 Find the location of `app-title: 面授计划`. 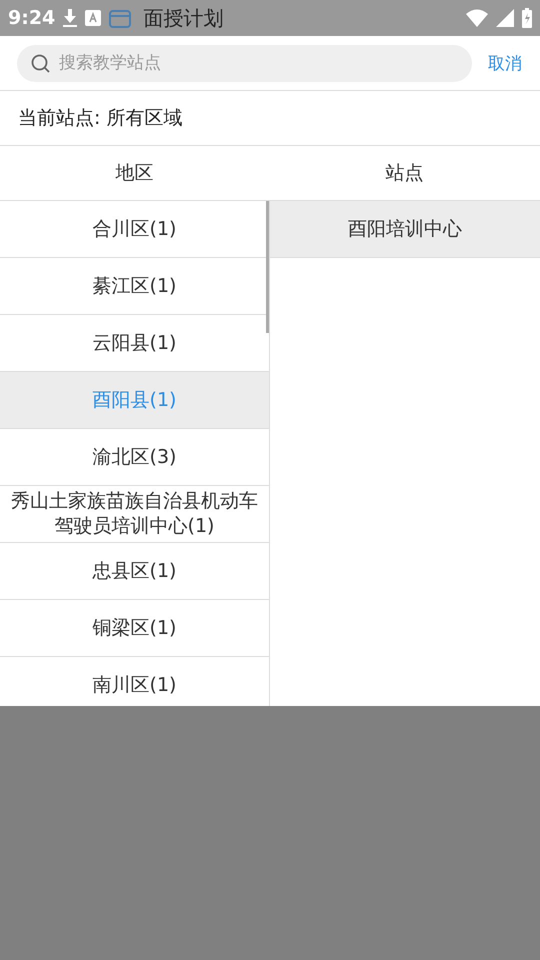

app-title: 面授计划 is located at coordinates (183, 18).